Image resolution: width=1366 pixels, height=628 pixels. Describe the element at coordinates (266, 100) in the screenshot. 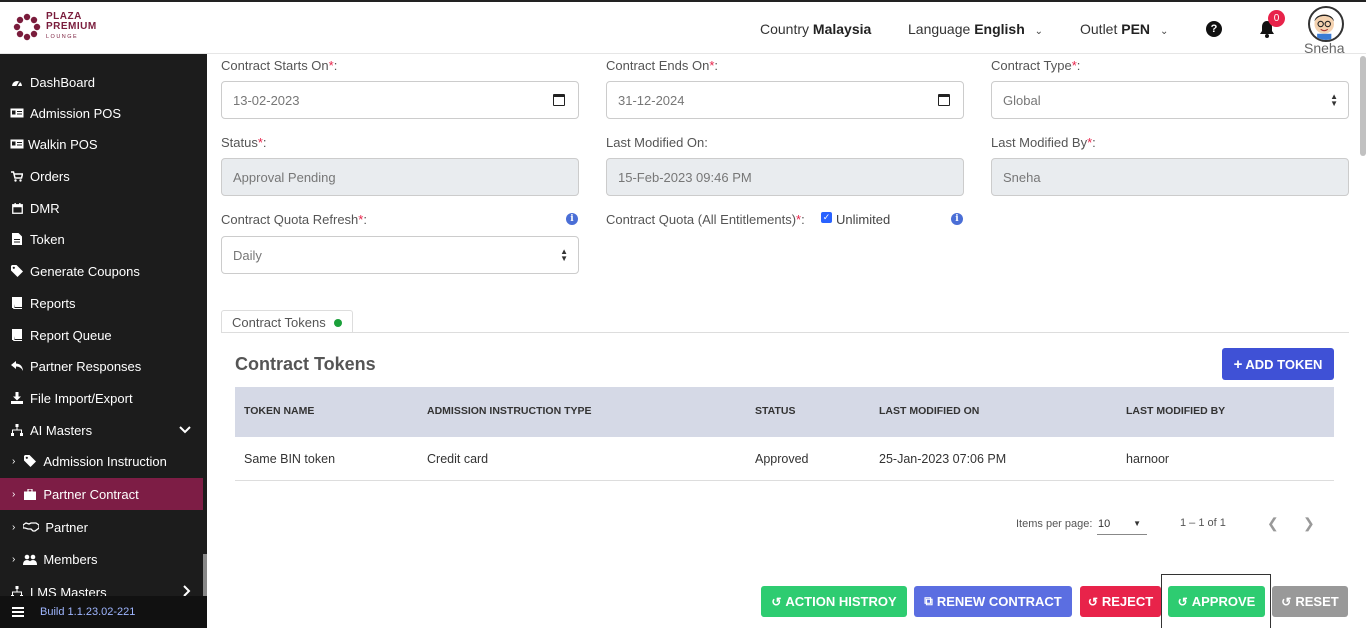

I see `contract-starts-value: 13-02-2023` at that location.